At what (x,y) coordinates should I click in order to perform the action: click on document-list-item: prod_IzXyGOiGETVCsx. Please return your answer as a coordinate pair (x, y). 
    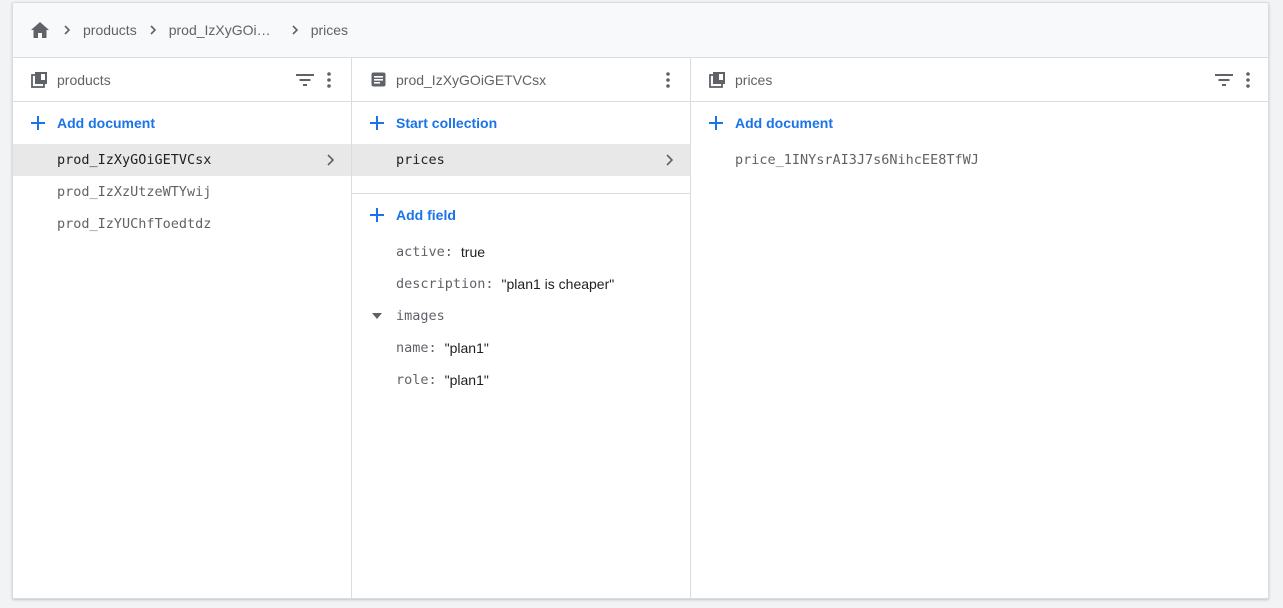
    Looking at the image, I should click on (182, 160).